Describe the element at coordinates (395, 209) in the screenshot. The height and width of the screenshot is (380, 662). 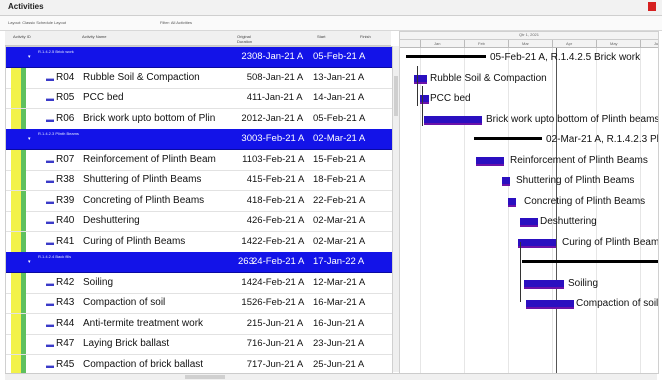
I see `vertical-scrollbar` at that location.